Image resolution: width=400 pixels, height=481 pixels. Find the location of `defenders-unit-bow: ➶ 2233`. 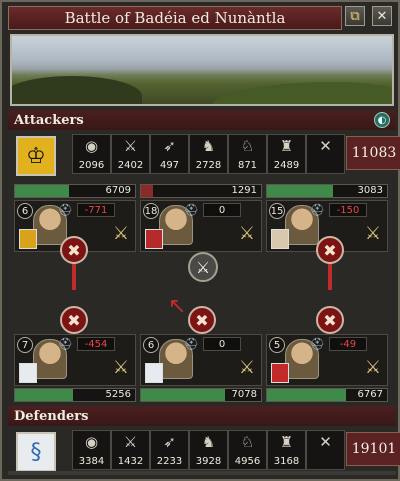

defenders-unit-bow: ➶ 2233 is located at coordinates (169, 450).